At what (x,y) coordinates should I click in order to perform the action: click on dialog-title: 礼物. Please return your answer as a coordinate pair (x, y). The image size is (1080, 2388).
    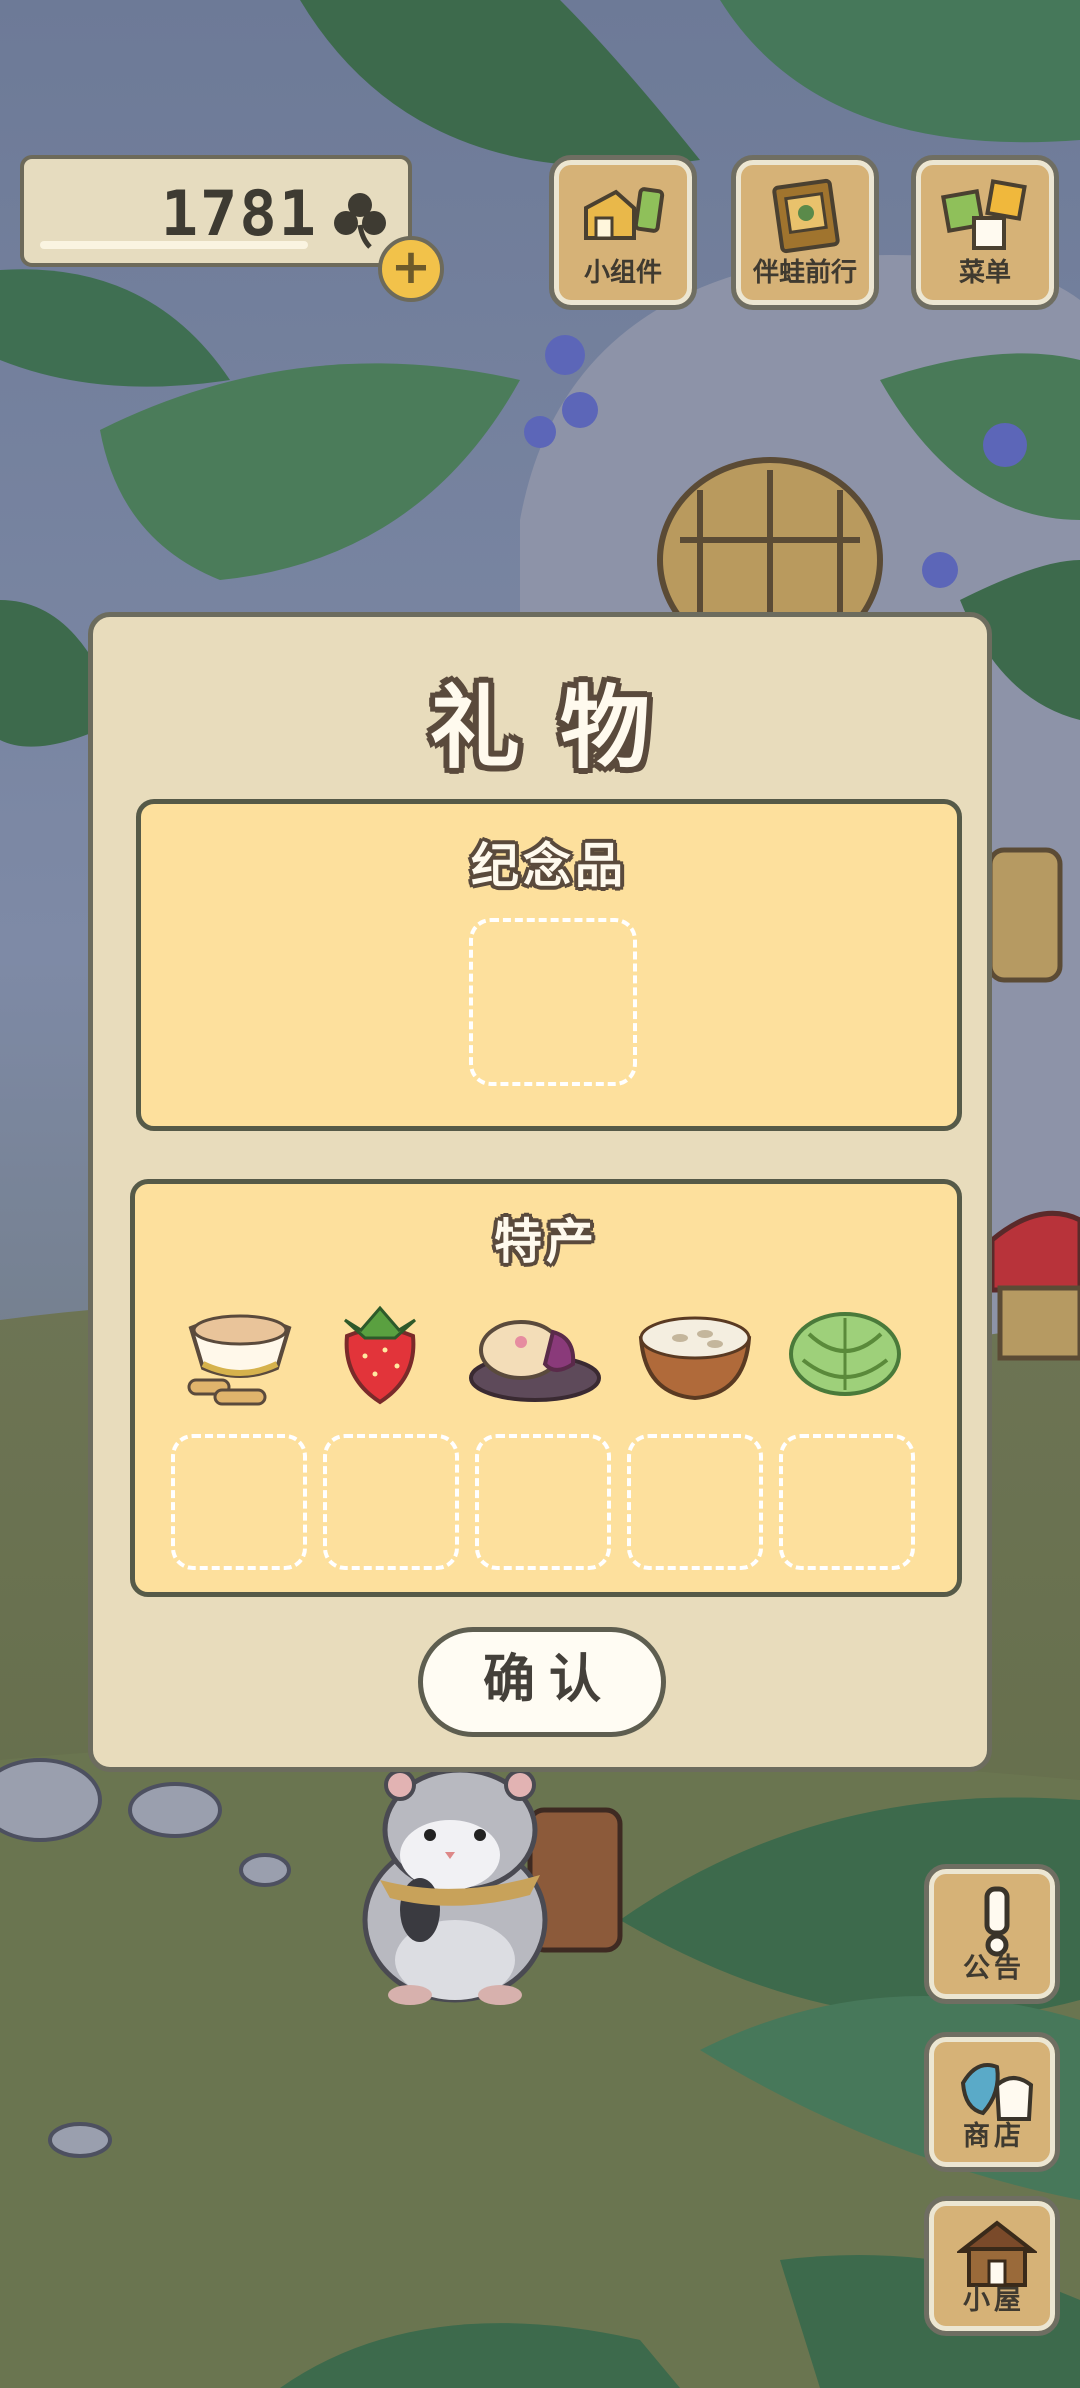
    Looking at the image, I should click on (560, 728).